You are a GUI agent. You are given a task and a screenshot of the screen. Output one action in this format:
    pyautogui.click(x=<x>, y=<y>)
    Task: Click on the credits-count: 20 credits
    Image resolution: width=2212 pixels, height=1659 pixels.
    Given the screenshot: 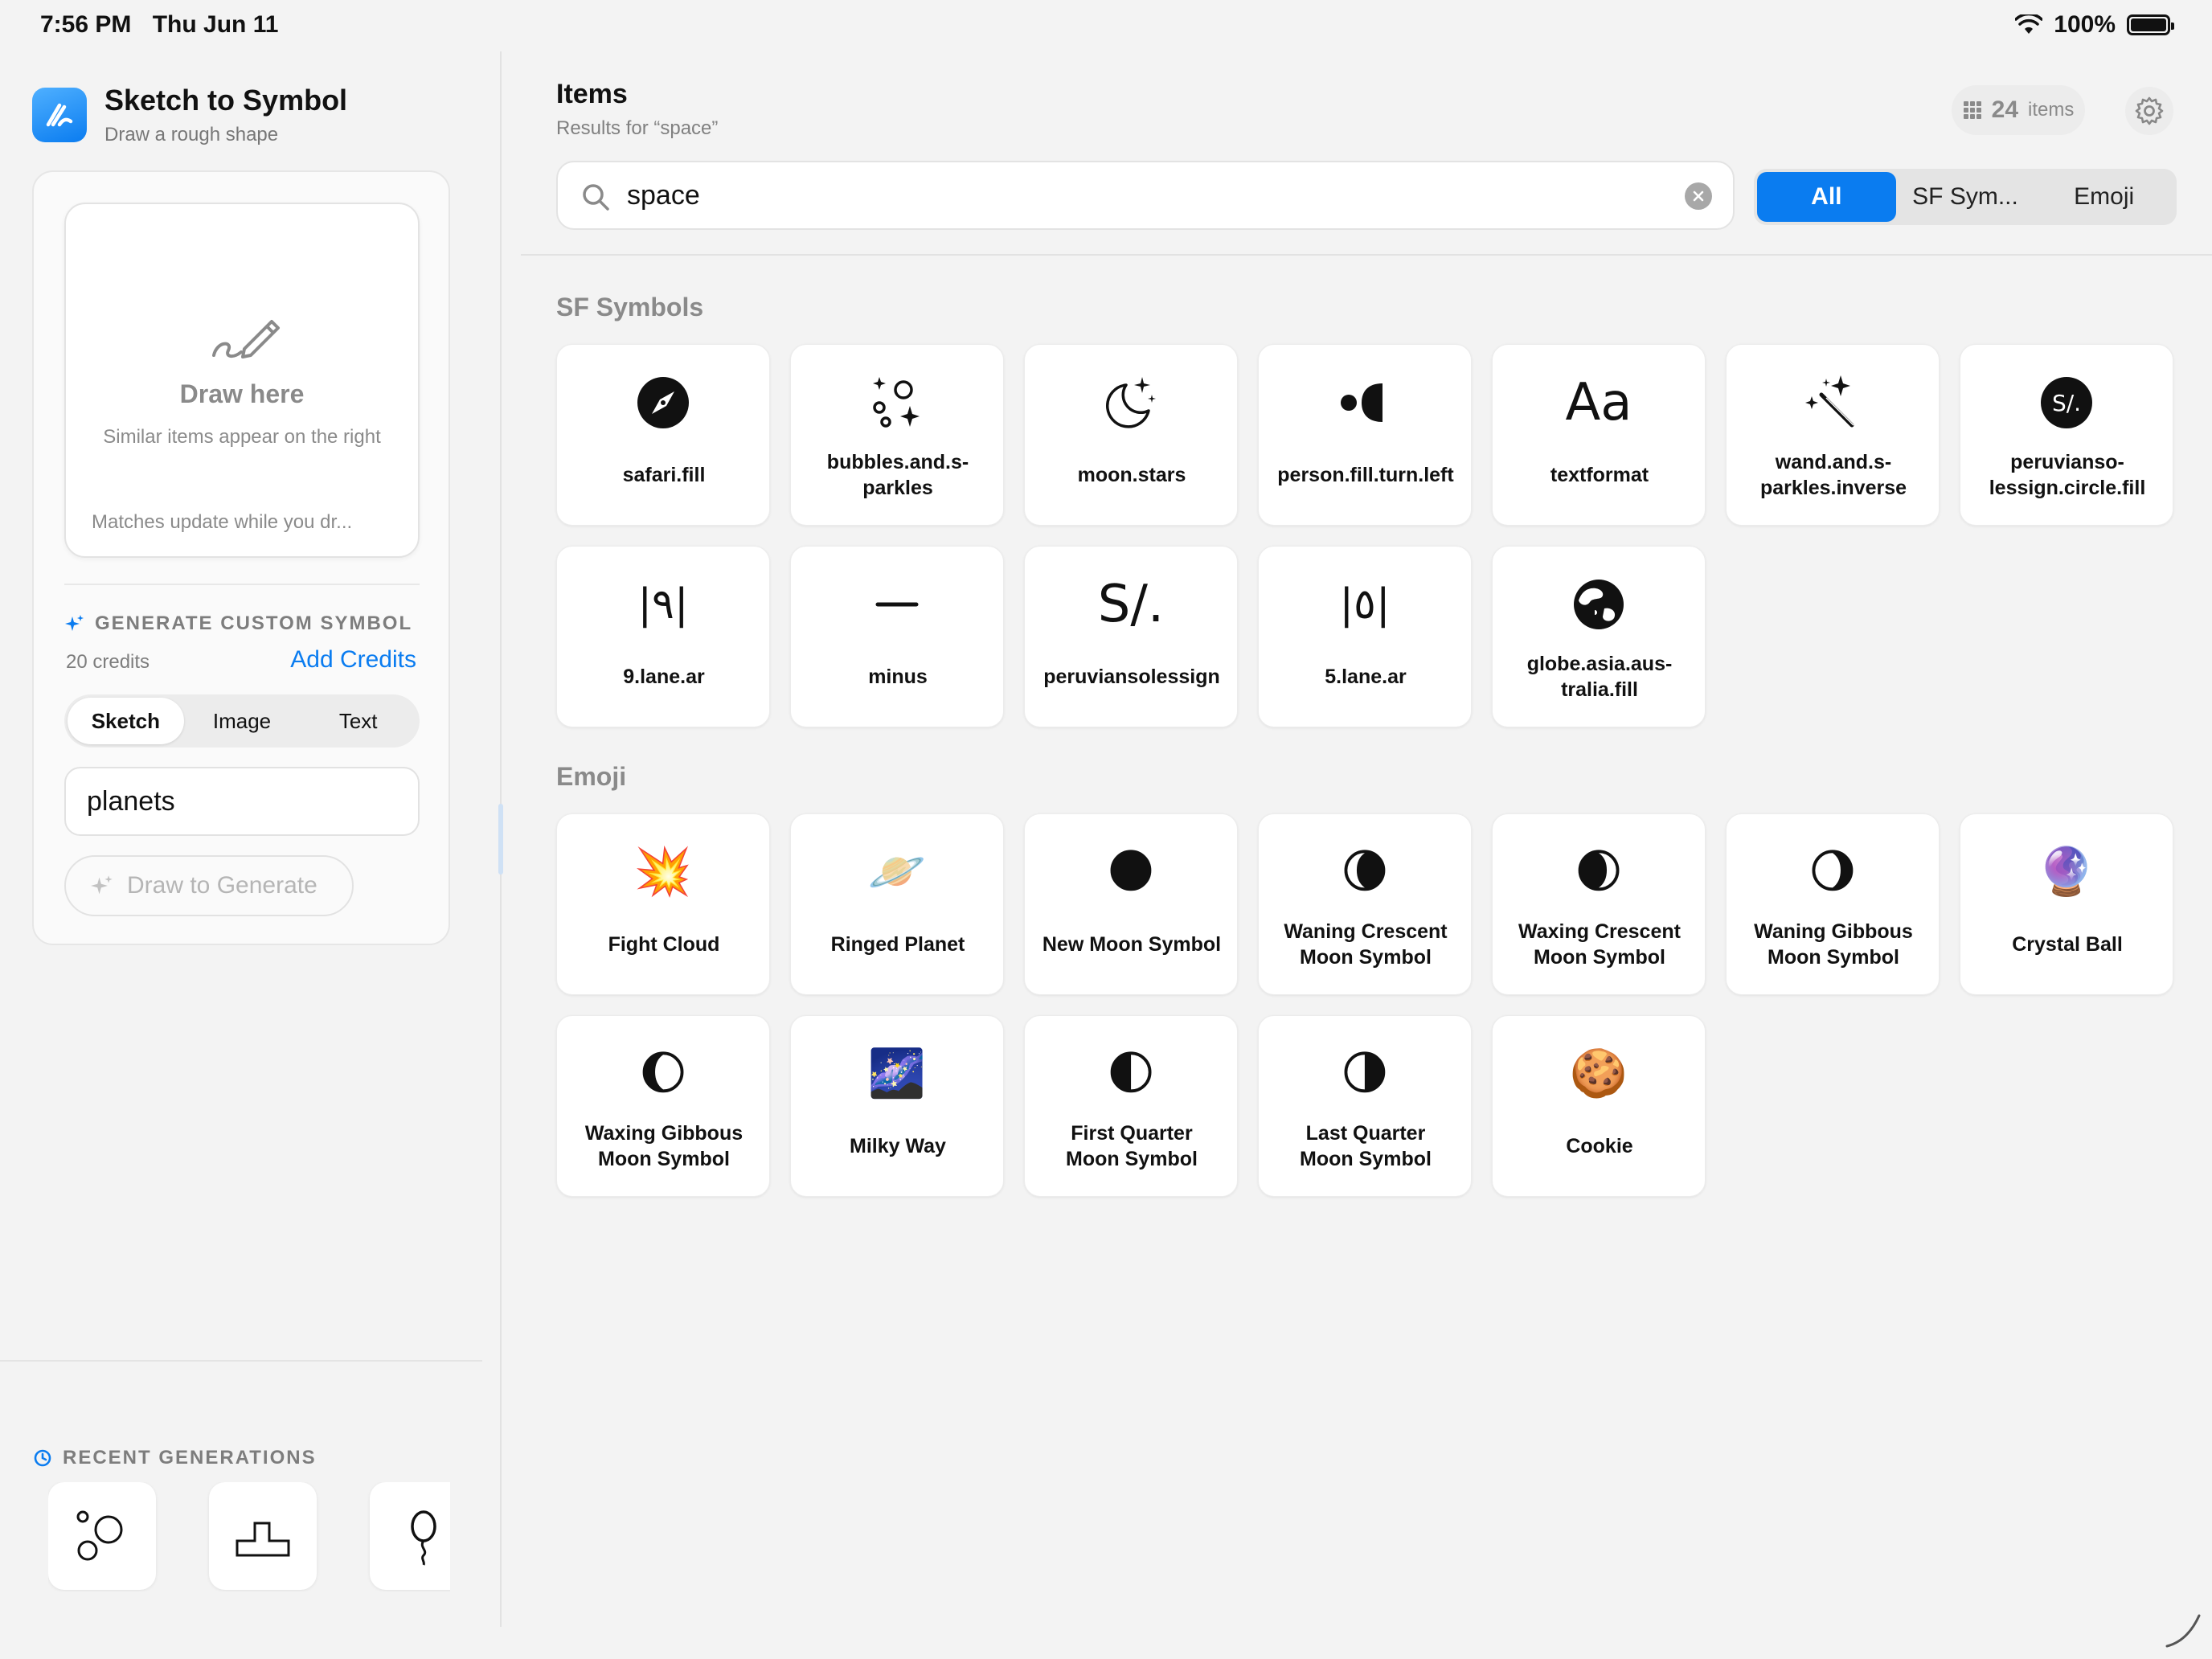 What is the action you would take?
    pyautogui.click(x=108, y=662)
    